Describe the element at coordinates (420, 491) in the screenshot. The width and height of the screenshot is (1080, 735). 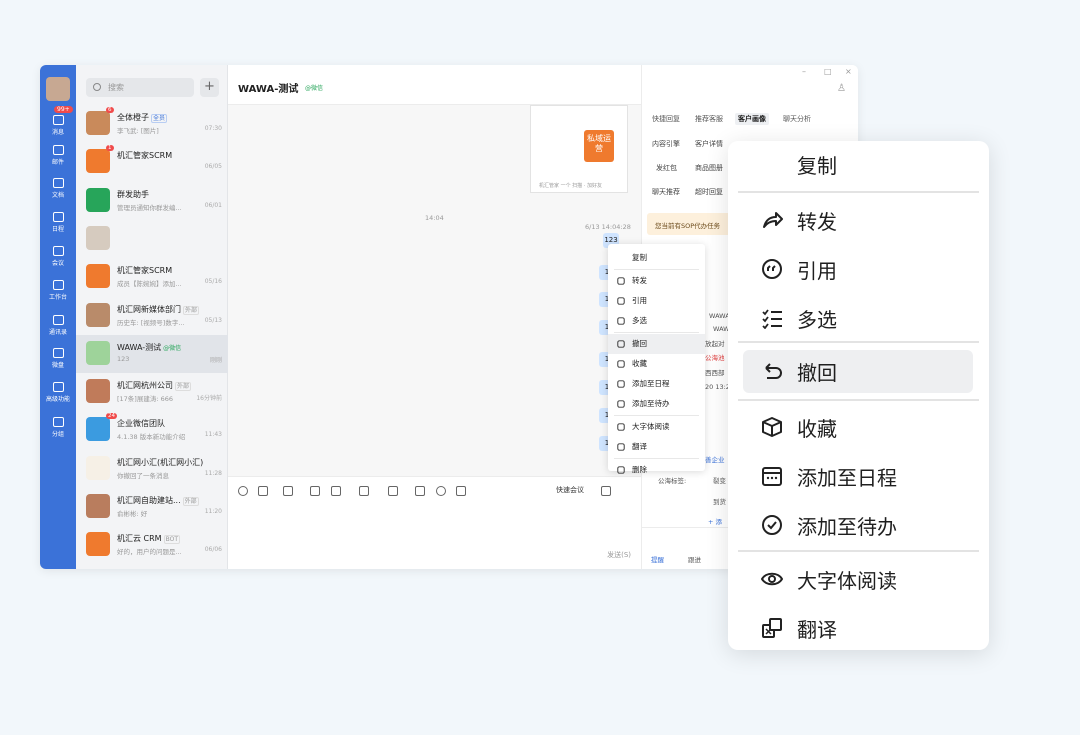
I see `coupon-icon` at that location.